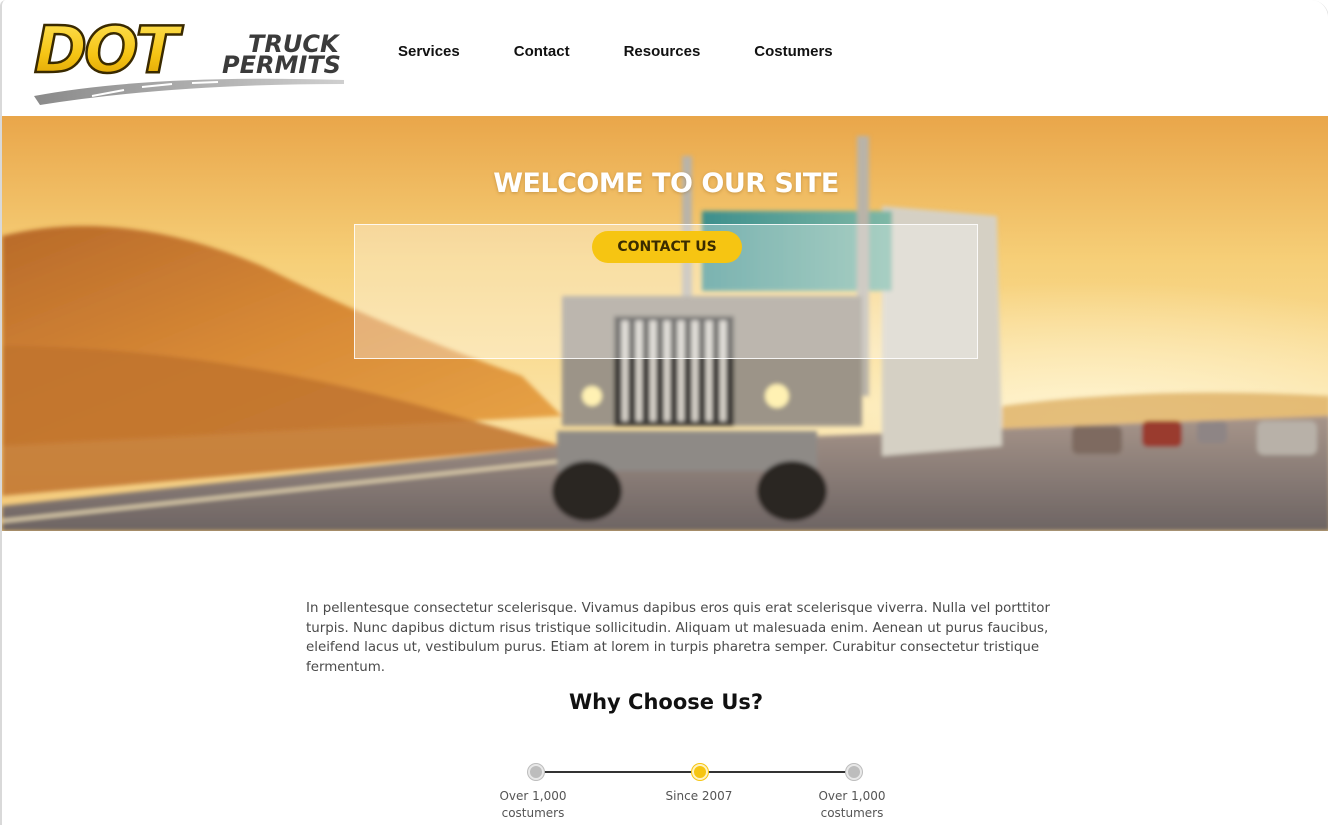 Image resolution: width=1328 pixels, height=825 pixels. I want to click on dot-truck-permits-logo: DOT TRUCK PERMITS, so click(190, 58).